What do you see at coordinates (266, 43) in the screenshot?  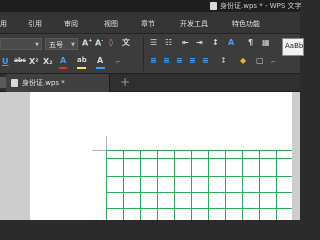 I see `table-icon: ▦` at bounding box center [266, 43].